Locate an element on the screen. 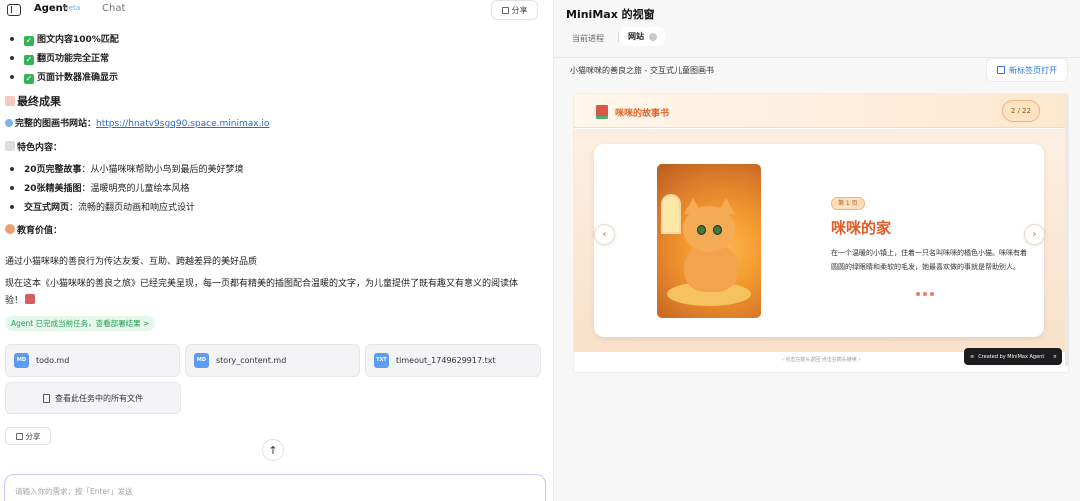  books-icon is located at coordinates (602, 110).